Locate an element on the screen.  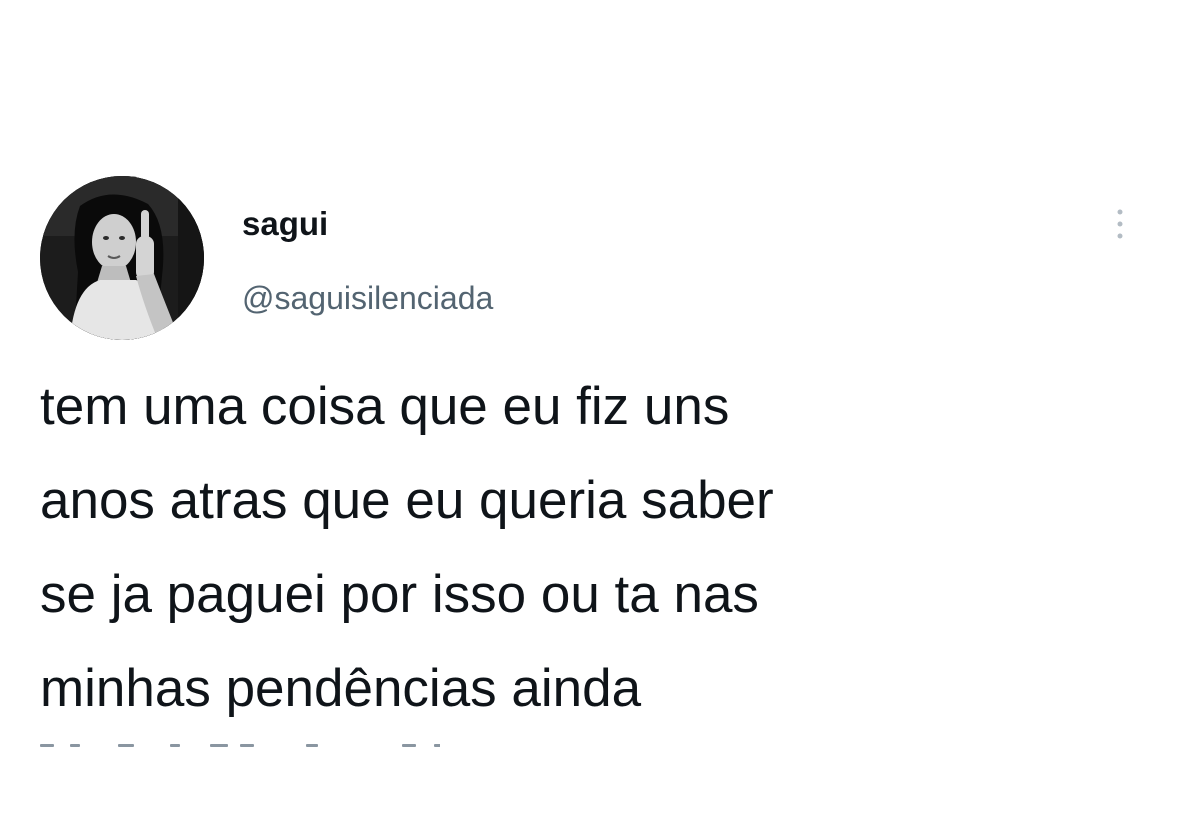
author-display-name: sagui is located at coordinates (285, 224).